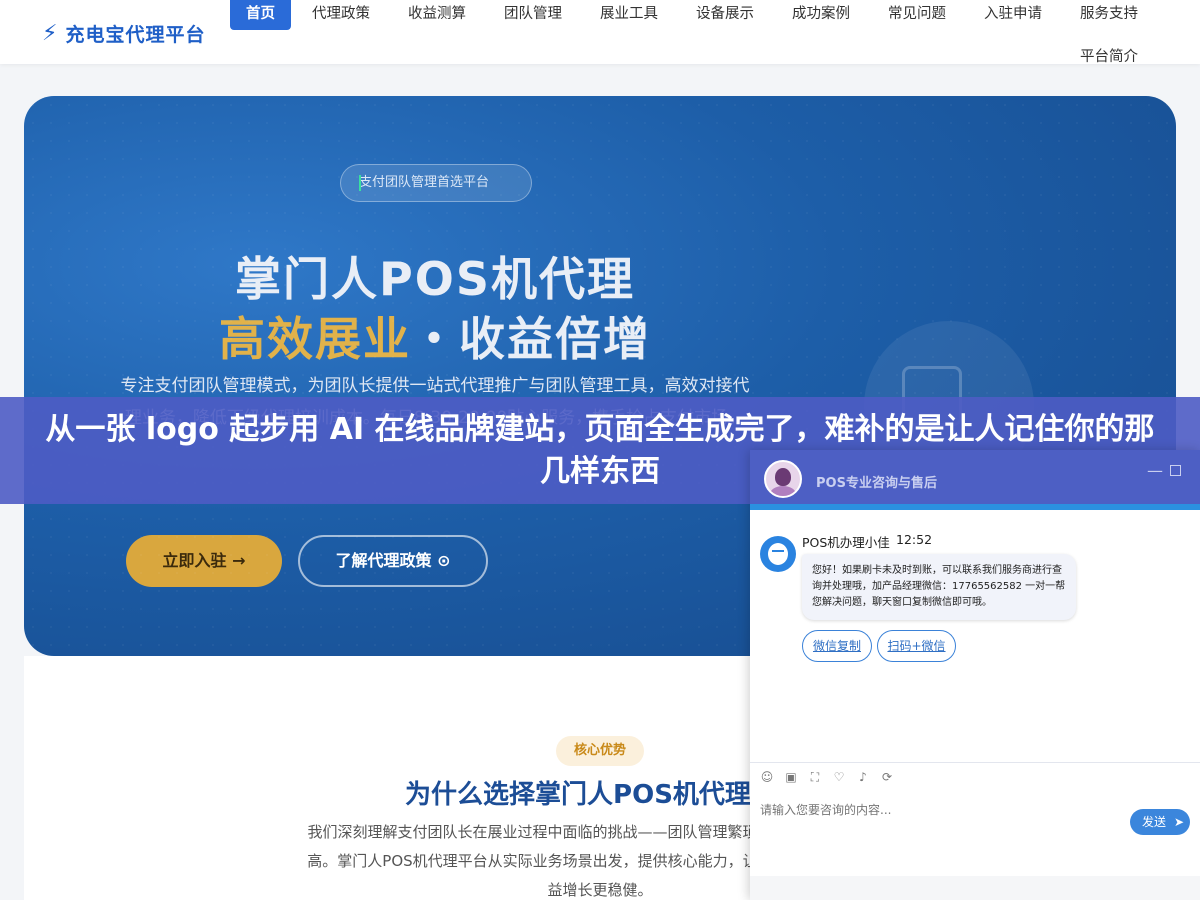 This screenshot has width=1200, height=900. What do you see at coordinates (1178, 822) in the screenshot?
I see `send-icon: ➤` at bounding box center [1178, 822].